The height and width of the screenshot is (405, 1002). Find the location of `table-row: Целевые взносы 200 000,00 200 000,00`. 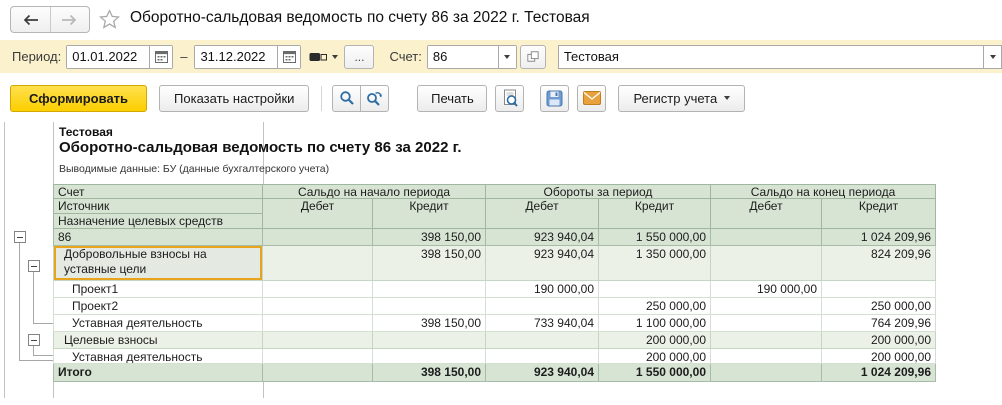

table-row: Целевые взносы 200 000,00 200 000,00 is located at coordinates (494, 340).